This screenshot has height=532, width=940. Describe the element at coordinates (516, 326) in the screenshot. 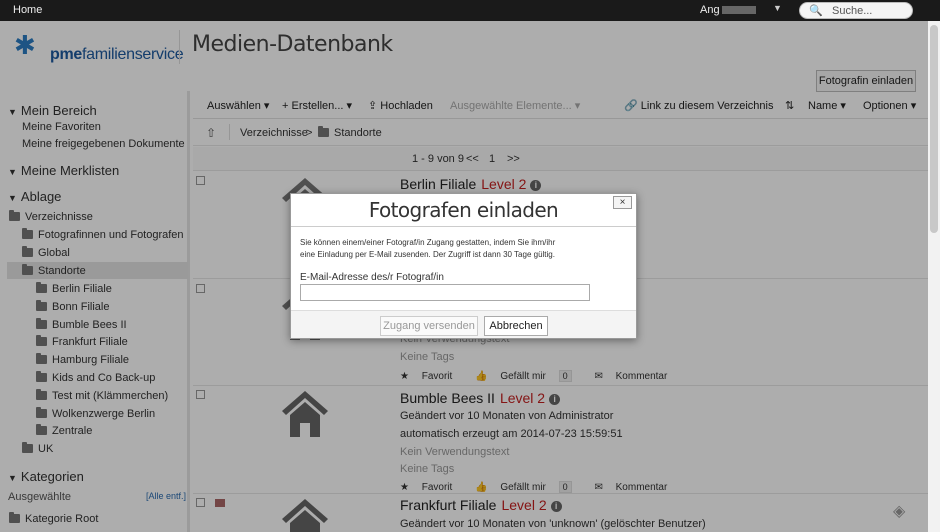

I see `cancel-button: Abbrechen` at that location.